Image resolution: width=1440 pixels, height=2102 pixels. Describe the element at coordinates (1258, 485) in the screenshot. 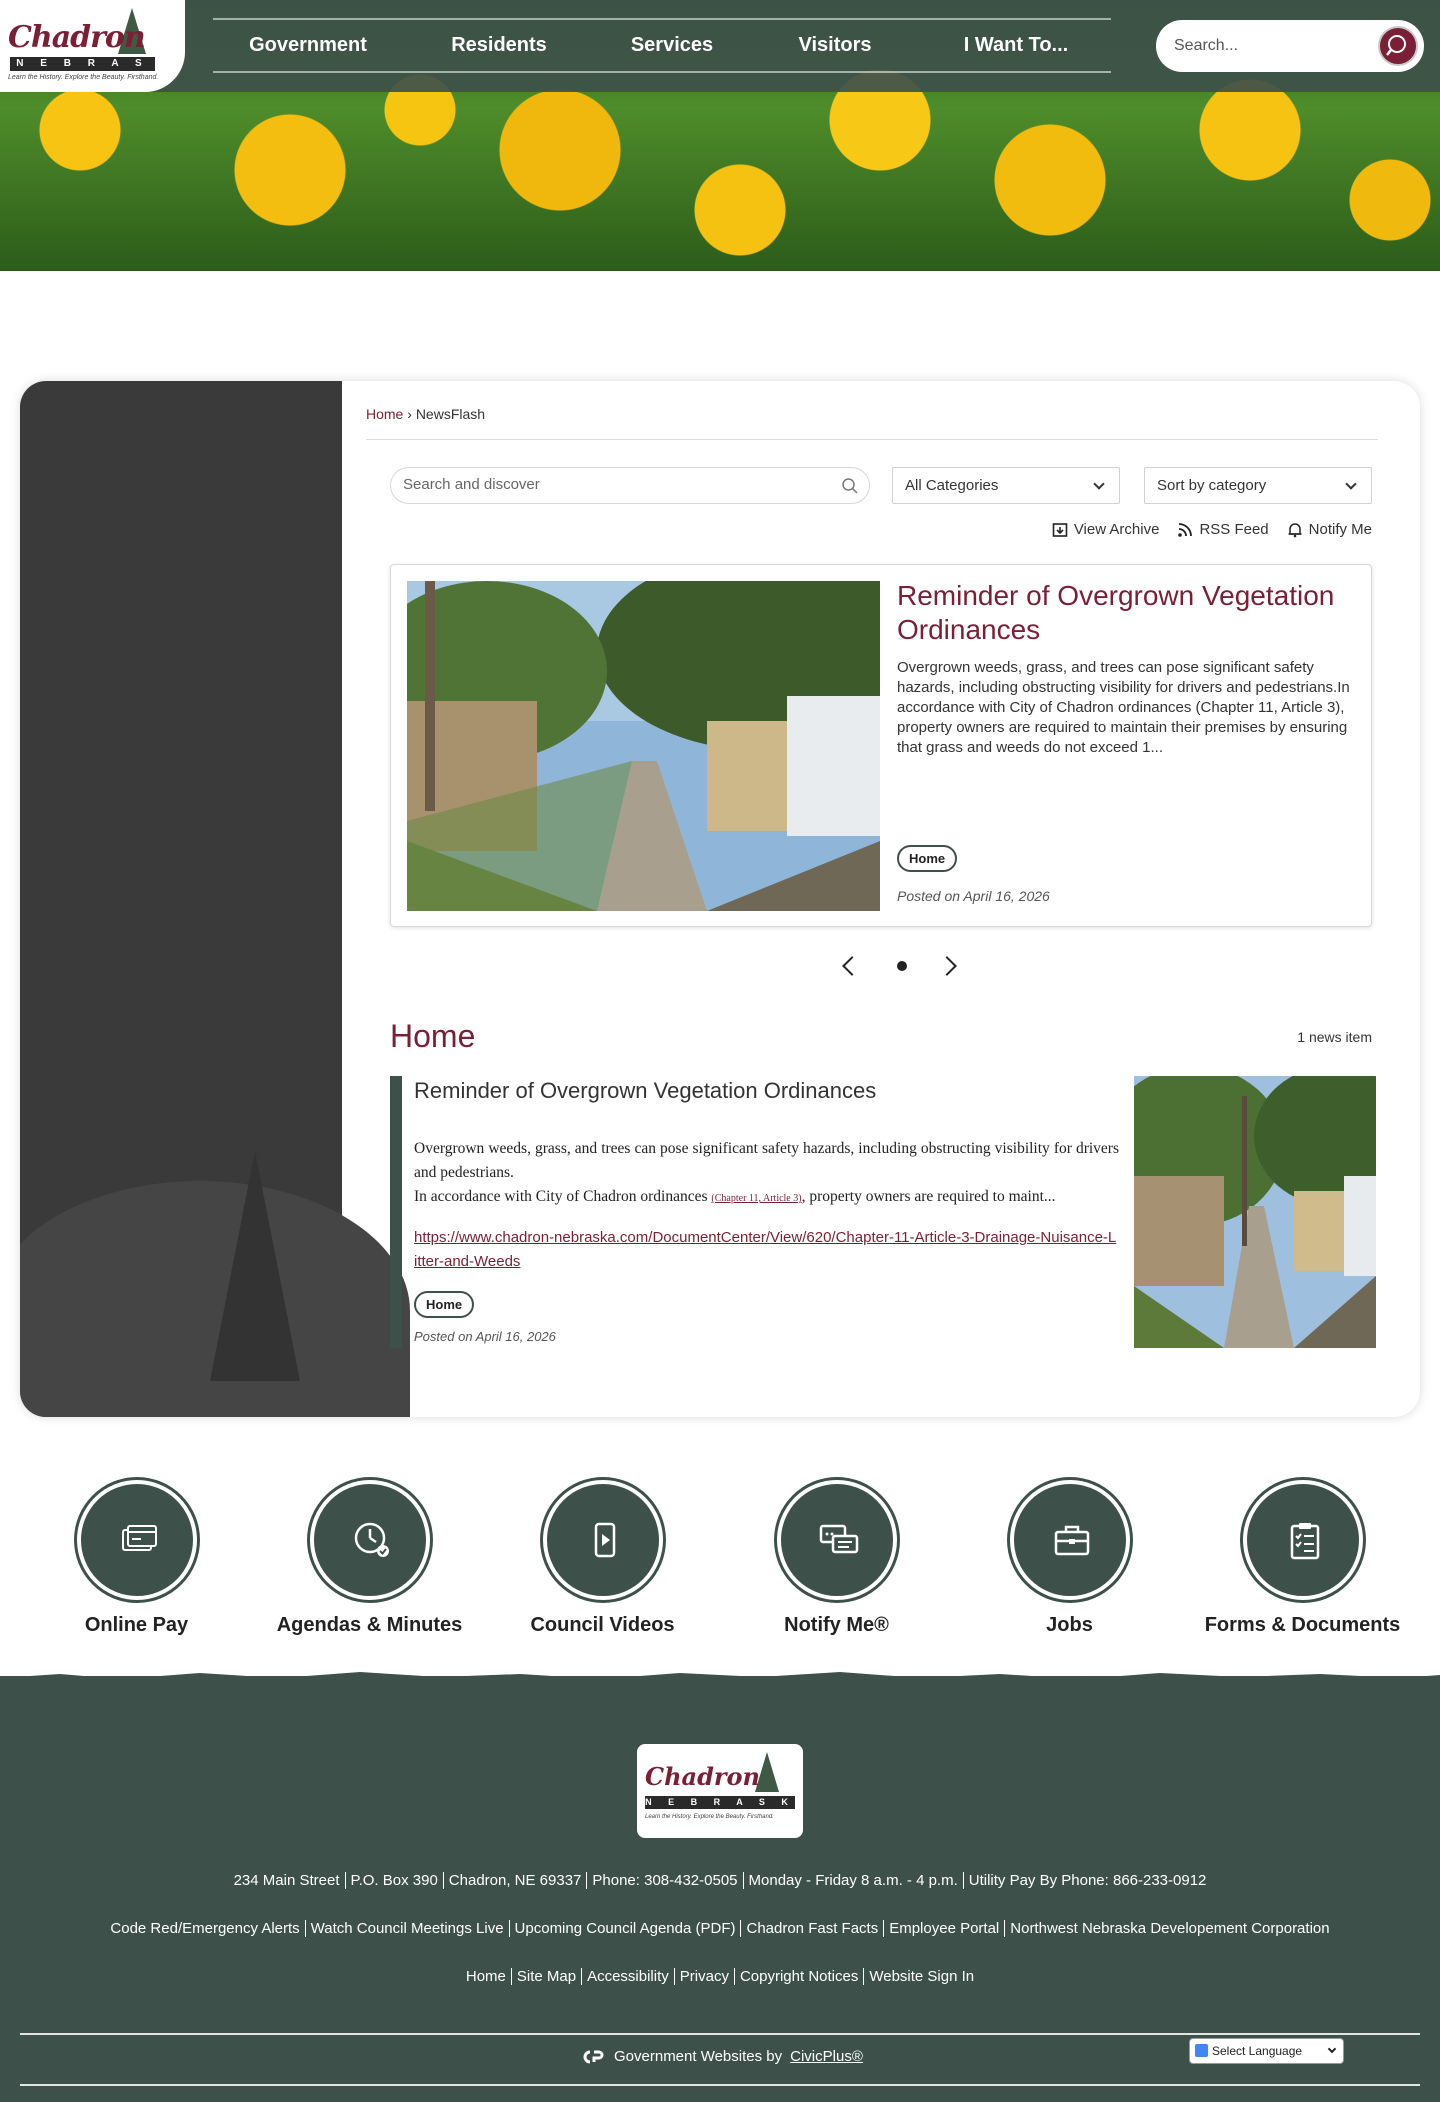

I see `sort-select: Sort by category` at that location.